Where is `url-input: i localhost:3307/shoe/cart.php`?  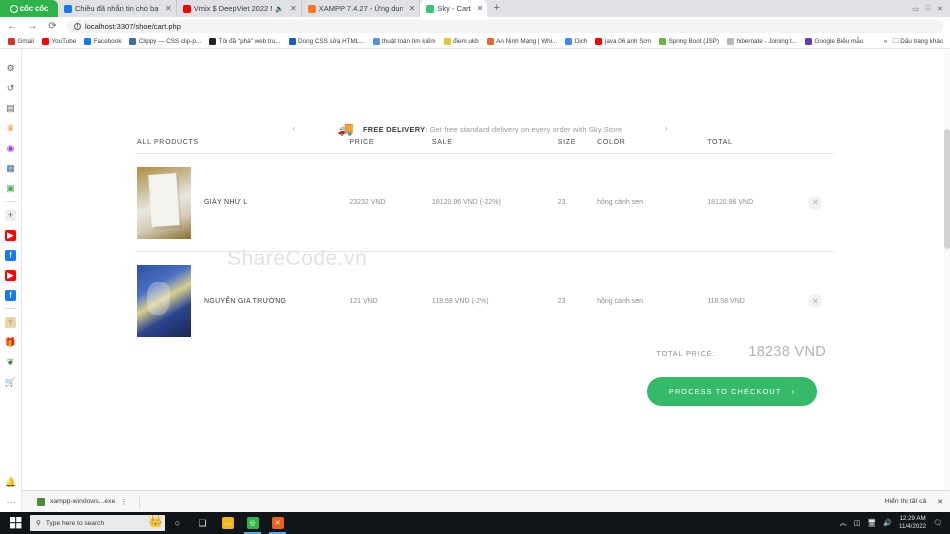
url-input: i localhost:3307/shoe/cart.php is located at coordinates (505, 26).